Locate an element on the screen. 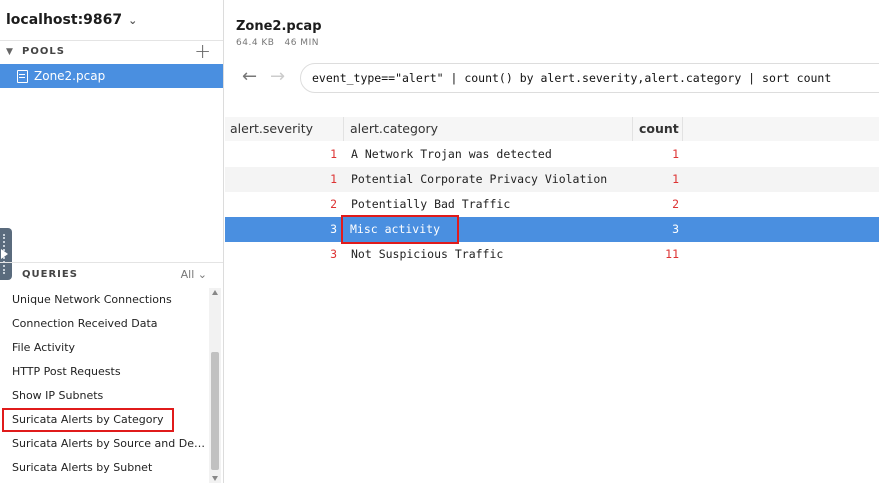 This screenshot has height=483, width=879. host-selector: localhost:9867 ⌄ is located at coordinates (71, 20).